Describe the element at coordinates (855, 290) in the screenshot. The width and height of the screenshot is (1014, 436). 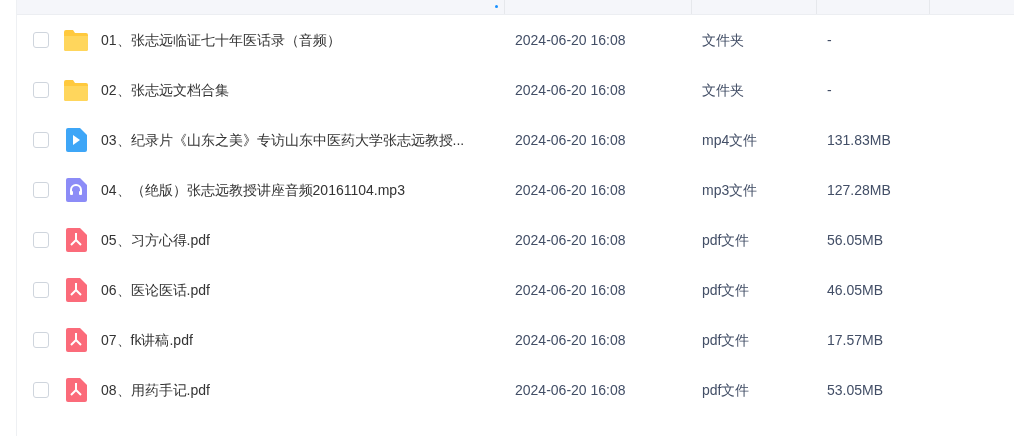
I see `file-size: 46.05MB` at that location.